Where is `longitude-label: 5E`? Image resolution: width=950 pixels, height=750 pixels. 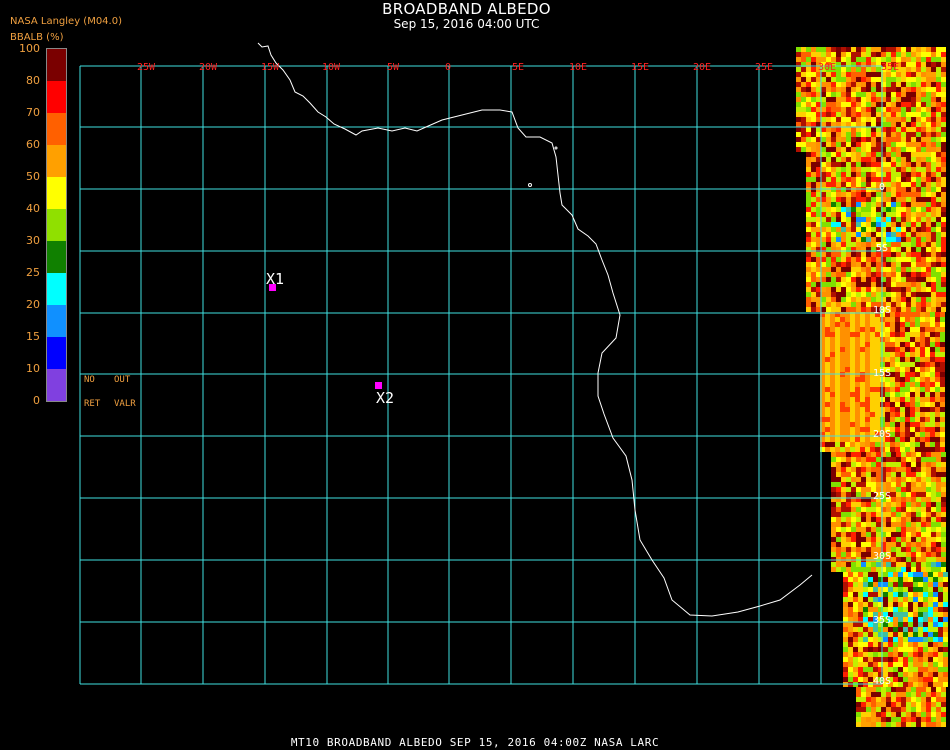
longitude-label: 5E is located at coordinates (518, 67).